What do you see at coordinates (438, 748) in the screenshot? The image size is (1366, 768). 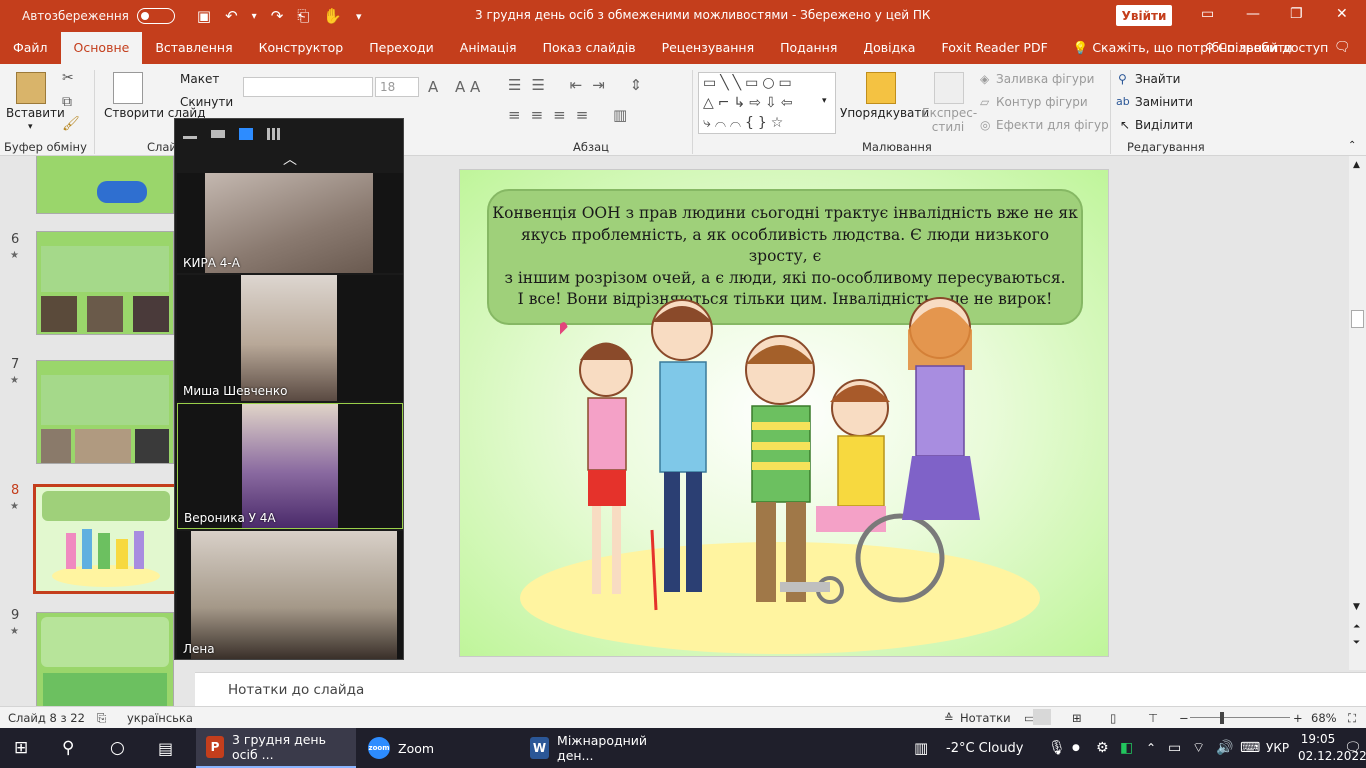 I see `taskbar-zoom: zoom Zoom` at bounding box center [438, 748].